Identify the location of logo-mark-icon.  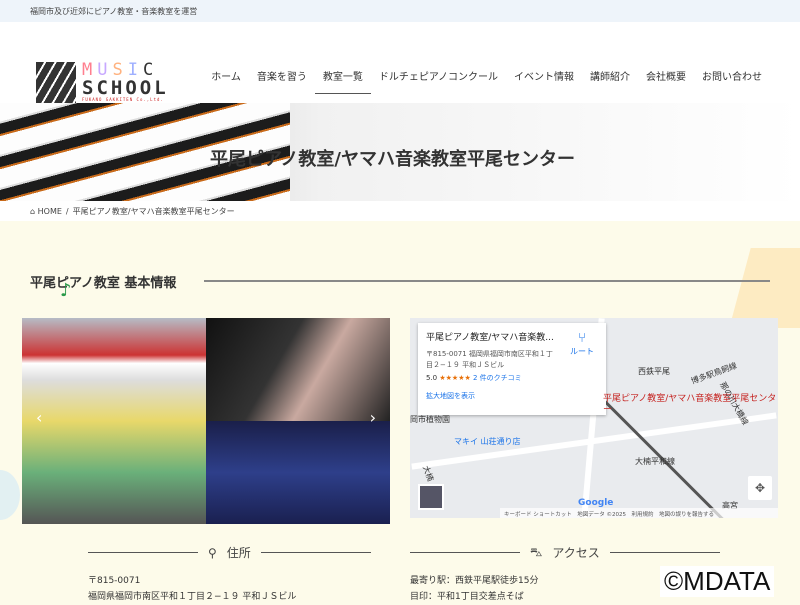
(56, 84).